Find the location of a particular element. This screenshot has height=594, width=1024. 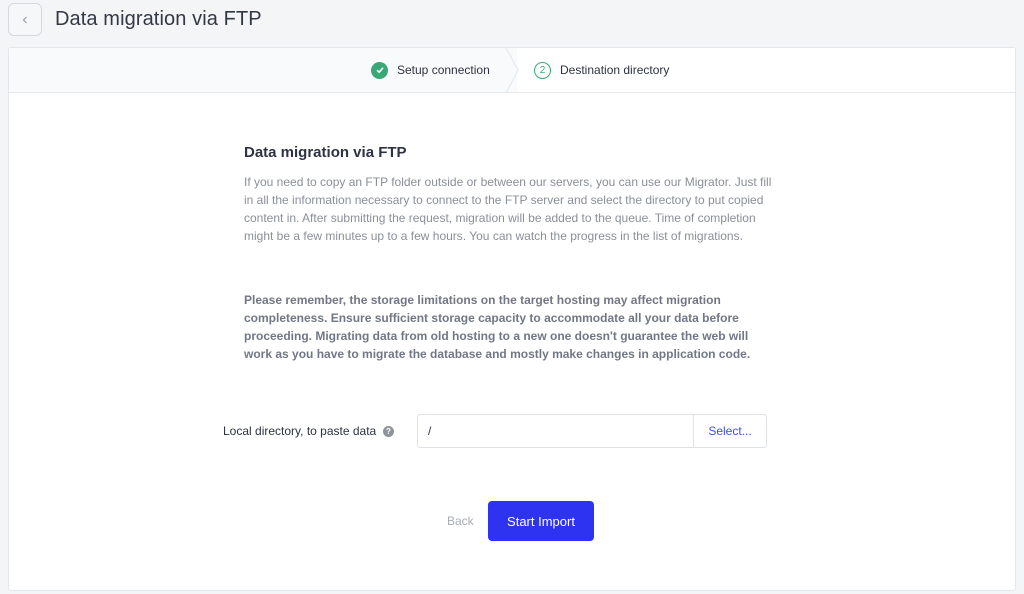

check-circle-icon is located at coordinates (379, 70).